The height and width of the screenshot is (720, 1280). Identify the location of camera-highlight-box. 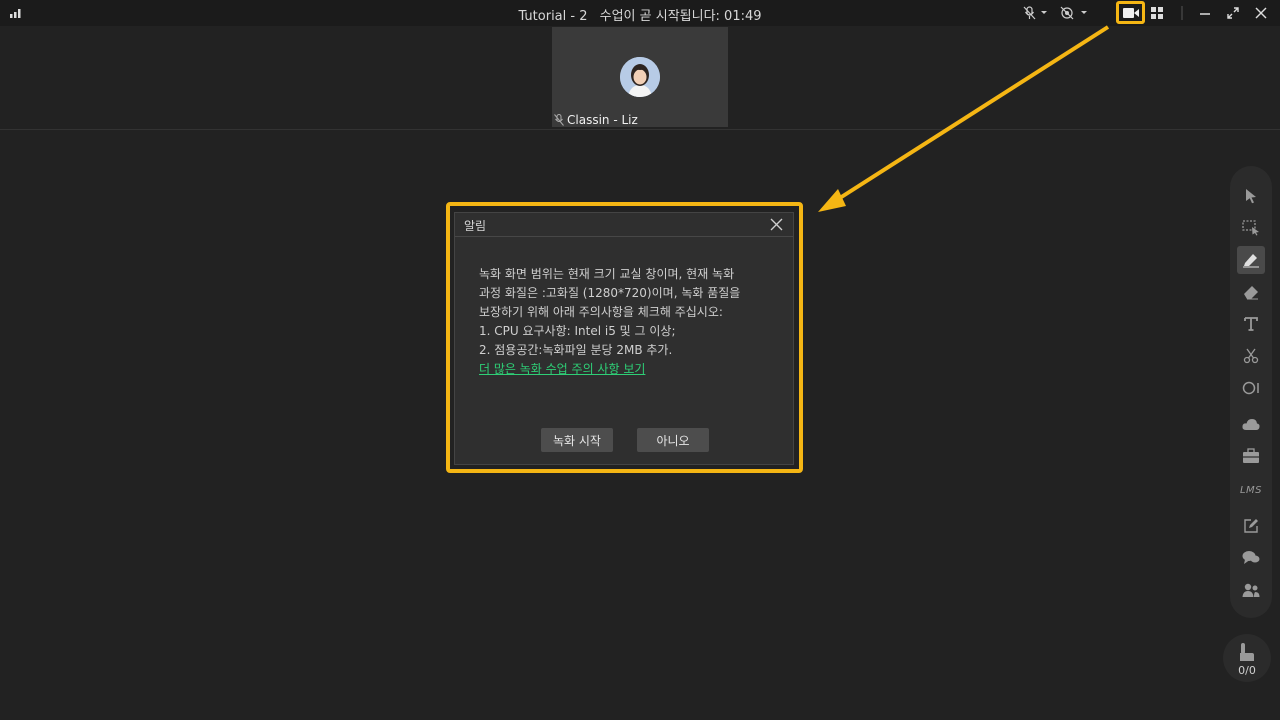
(1130, 12).